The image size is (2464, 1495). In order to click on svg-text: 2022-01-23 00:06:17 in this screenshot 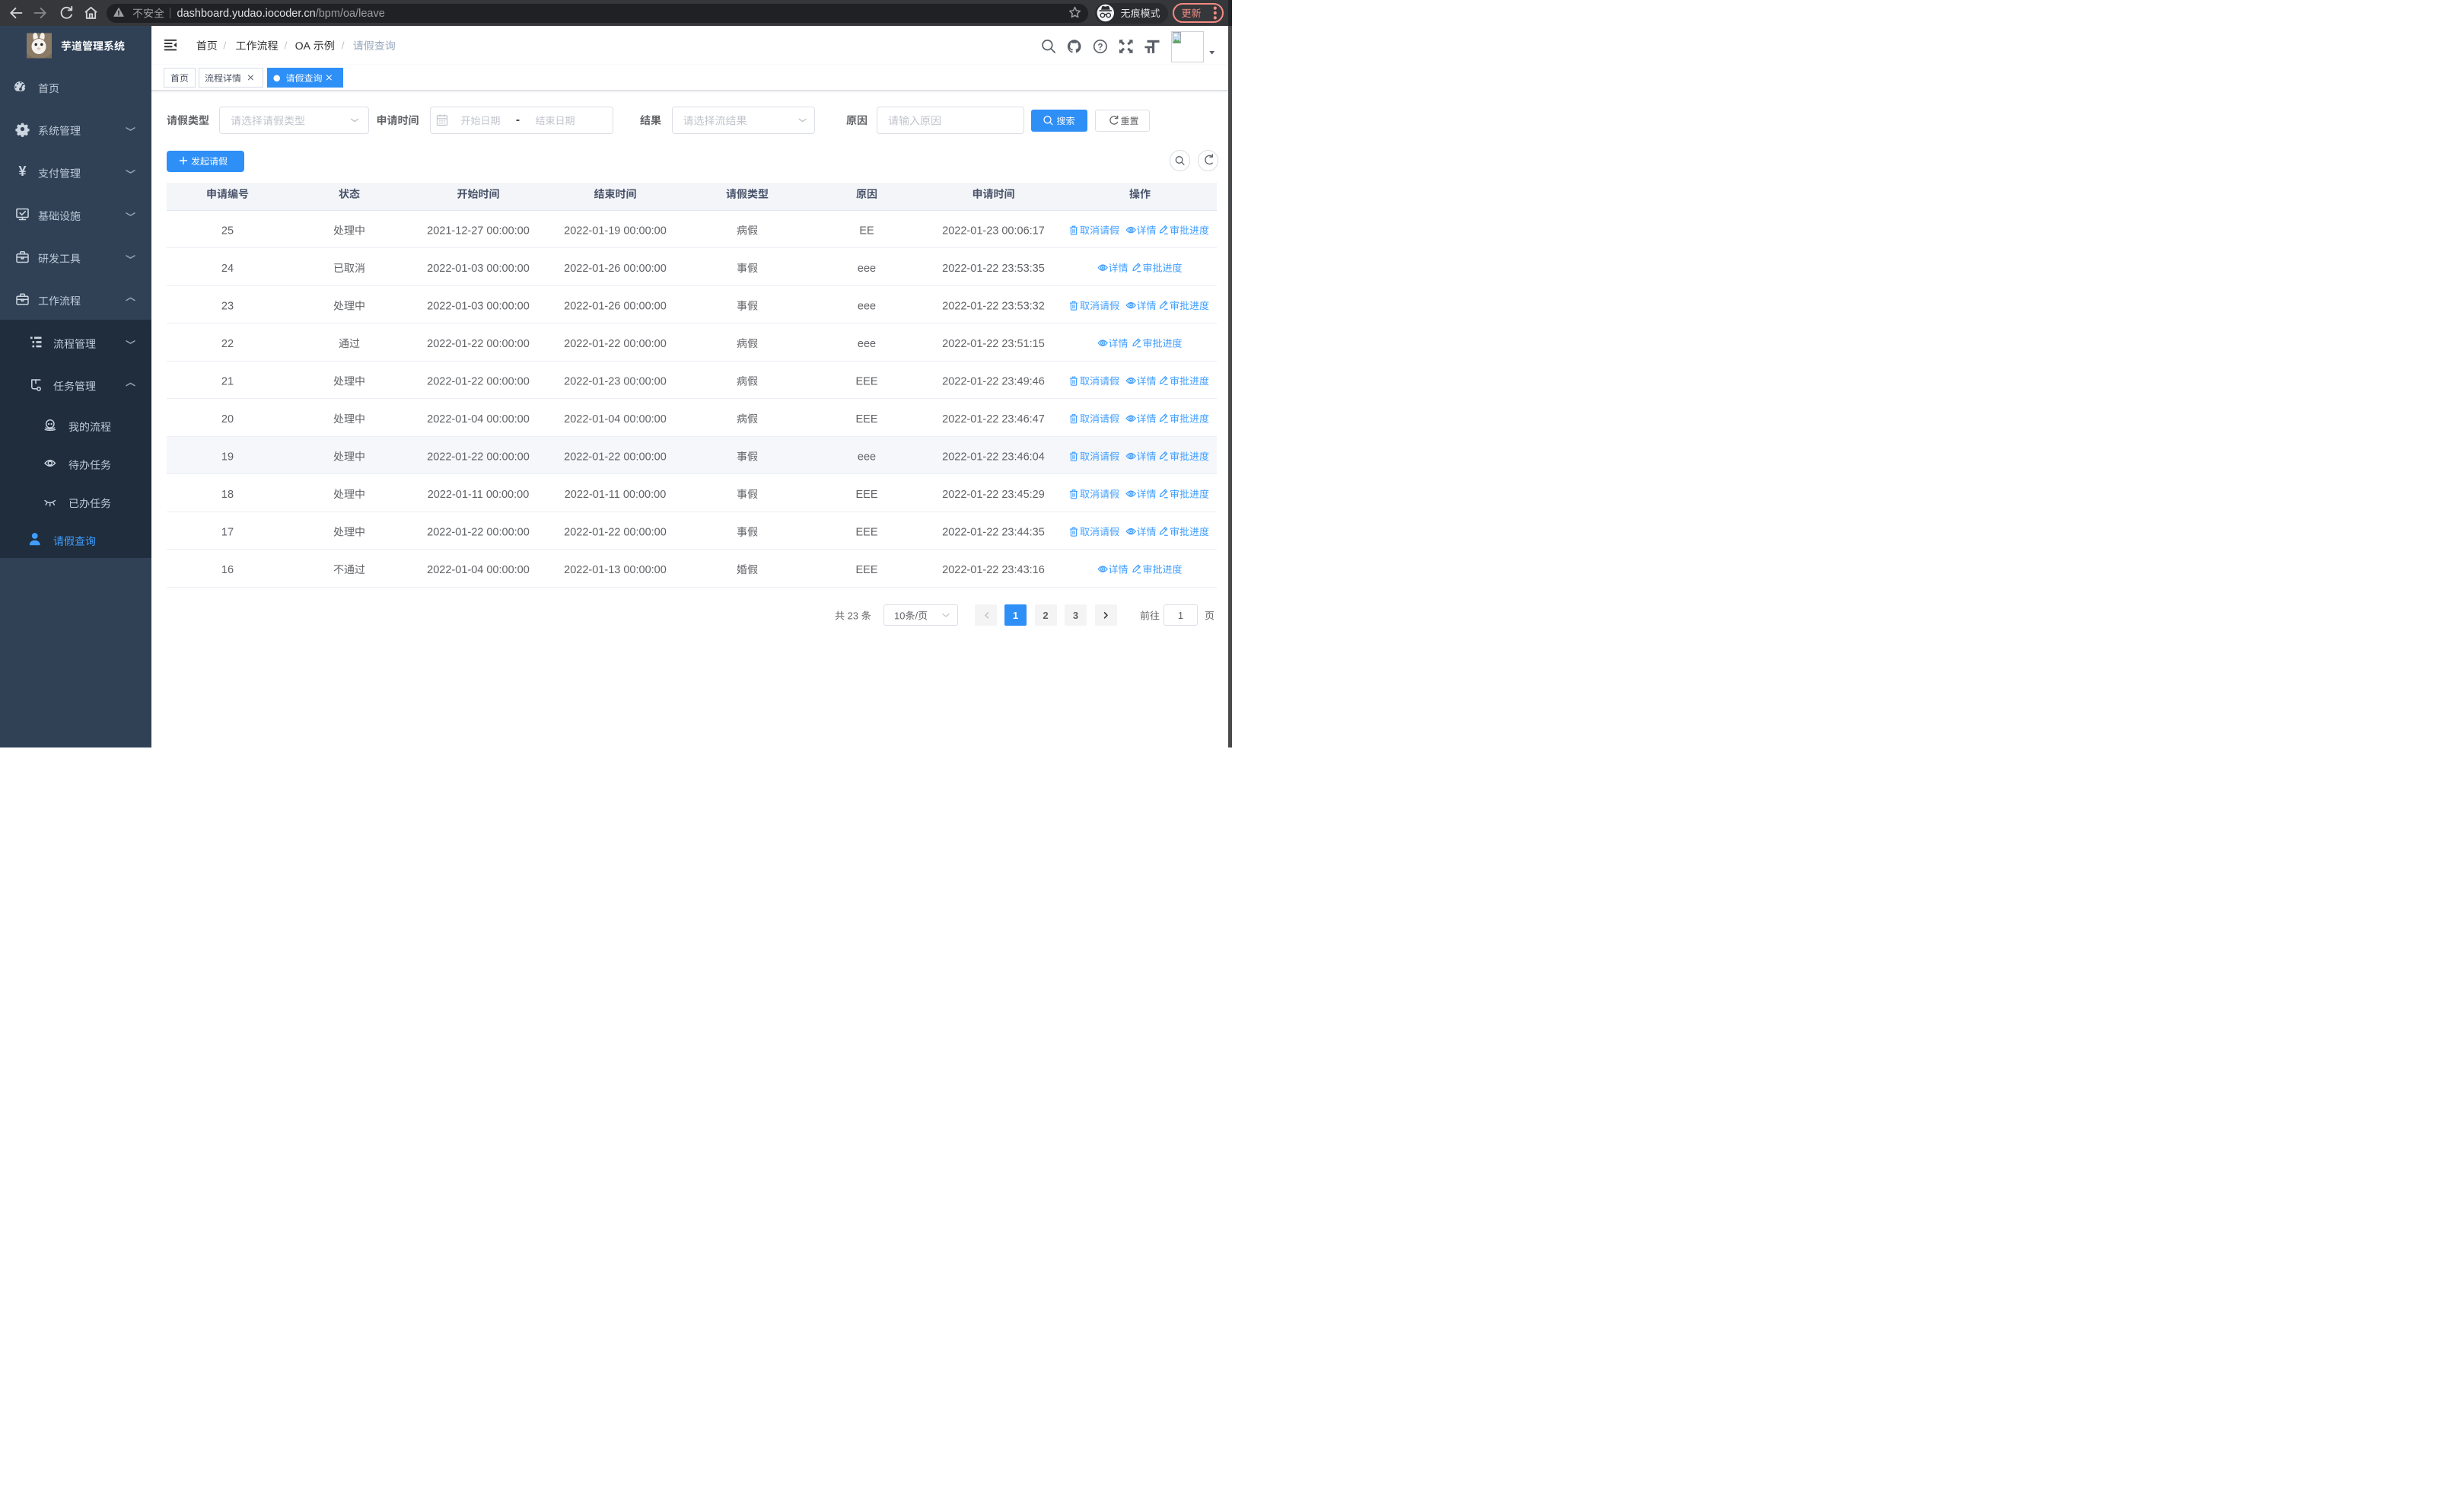, I will do `click(993, 231)`.